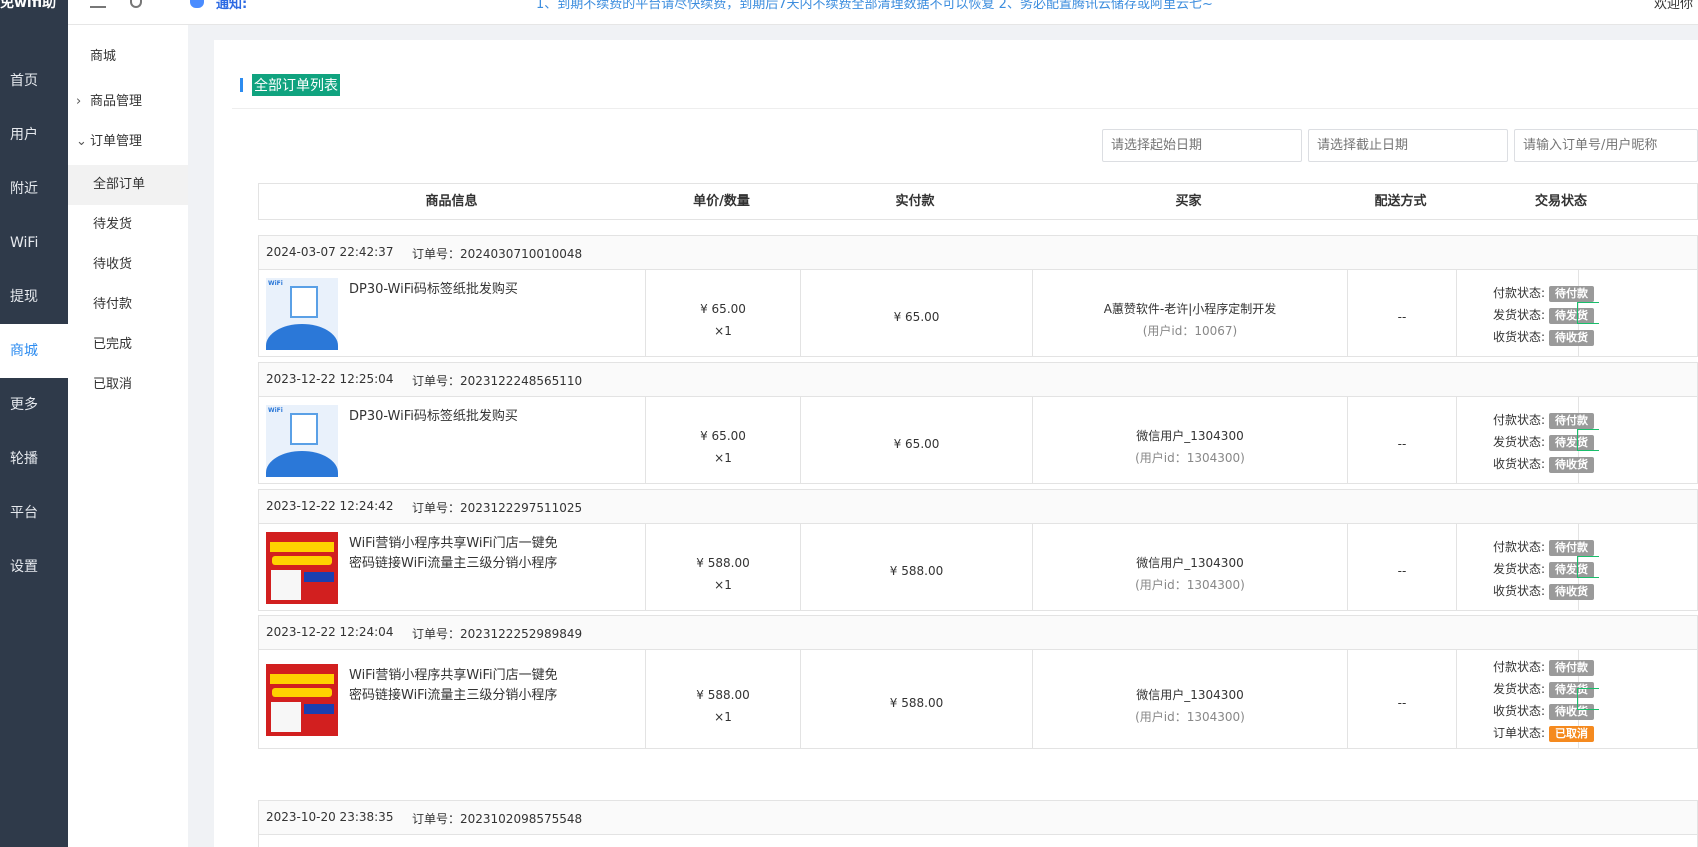  I want to click on sidebar-item-settings: 设置, so click(34, 567).